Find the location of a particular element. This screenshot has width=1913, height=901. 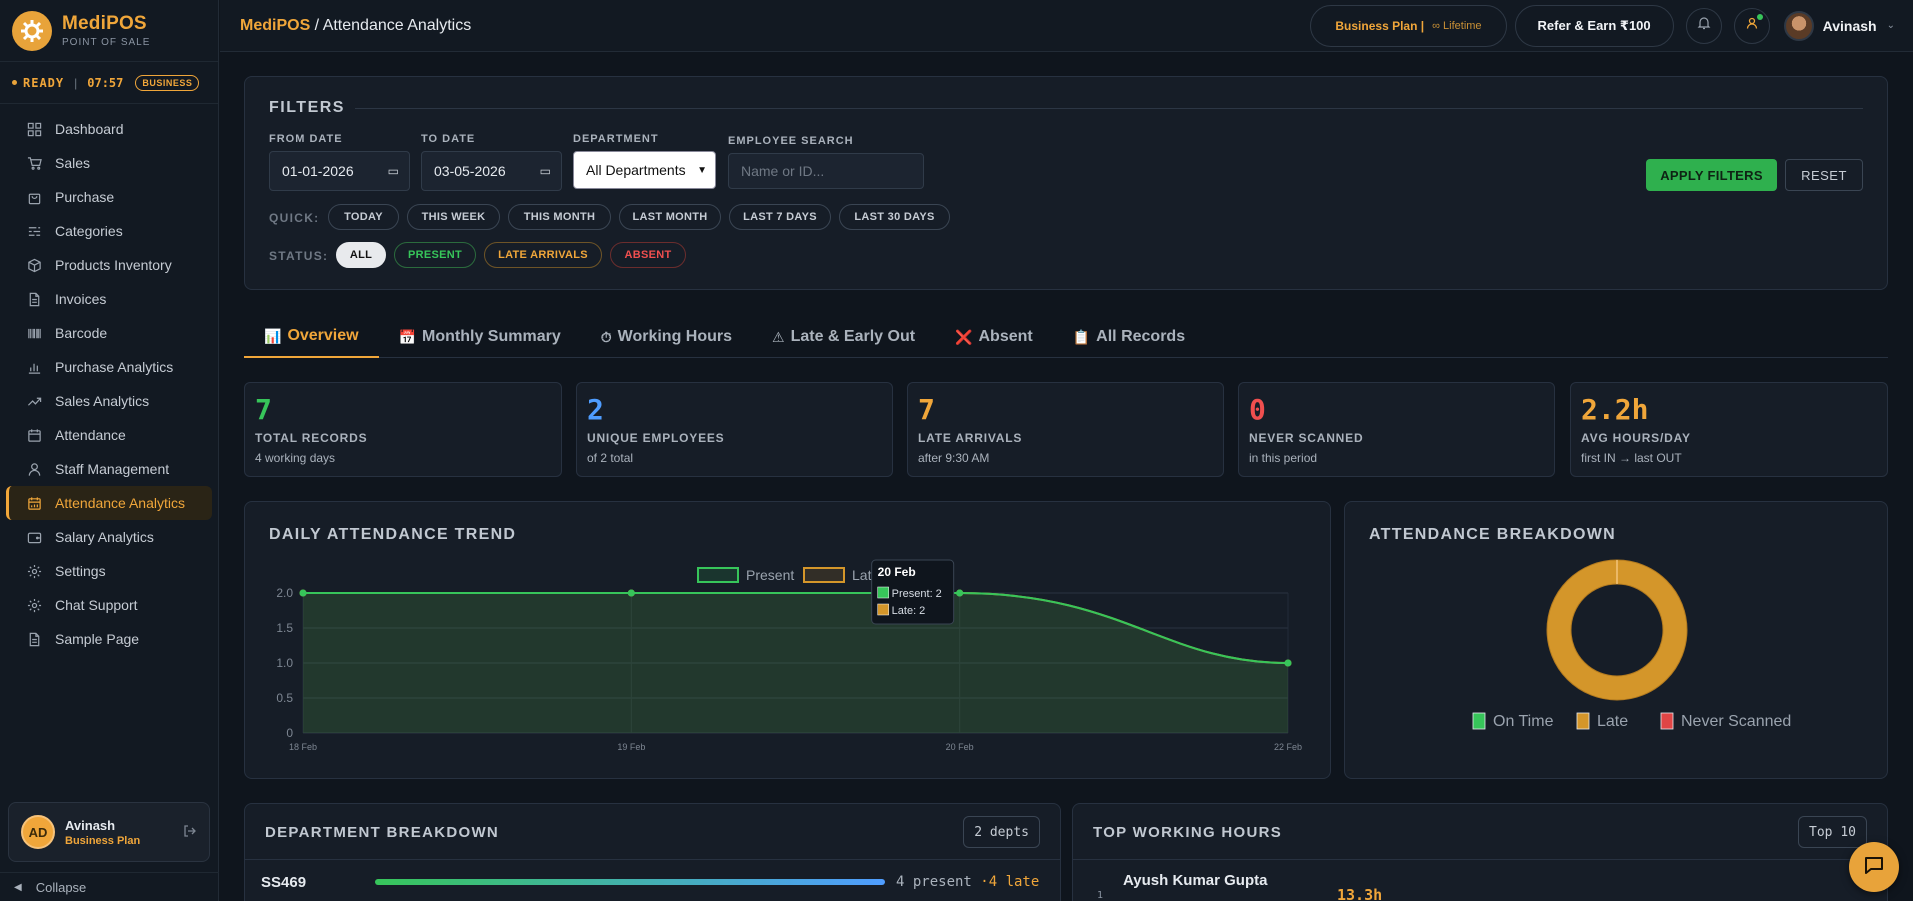

refer-earn-button: Refer & Earn ₹100 is located at coordinates (1594, 25).